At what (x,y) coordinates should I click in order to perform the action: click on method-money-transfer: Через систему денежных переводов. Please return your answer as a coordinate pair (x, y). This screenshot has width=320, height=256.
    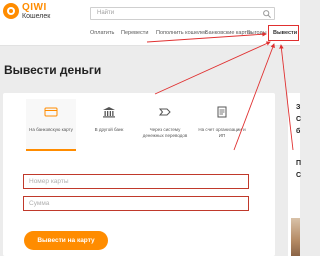
    Looking at the image, I should click on (165, 125).